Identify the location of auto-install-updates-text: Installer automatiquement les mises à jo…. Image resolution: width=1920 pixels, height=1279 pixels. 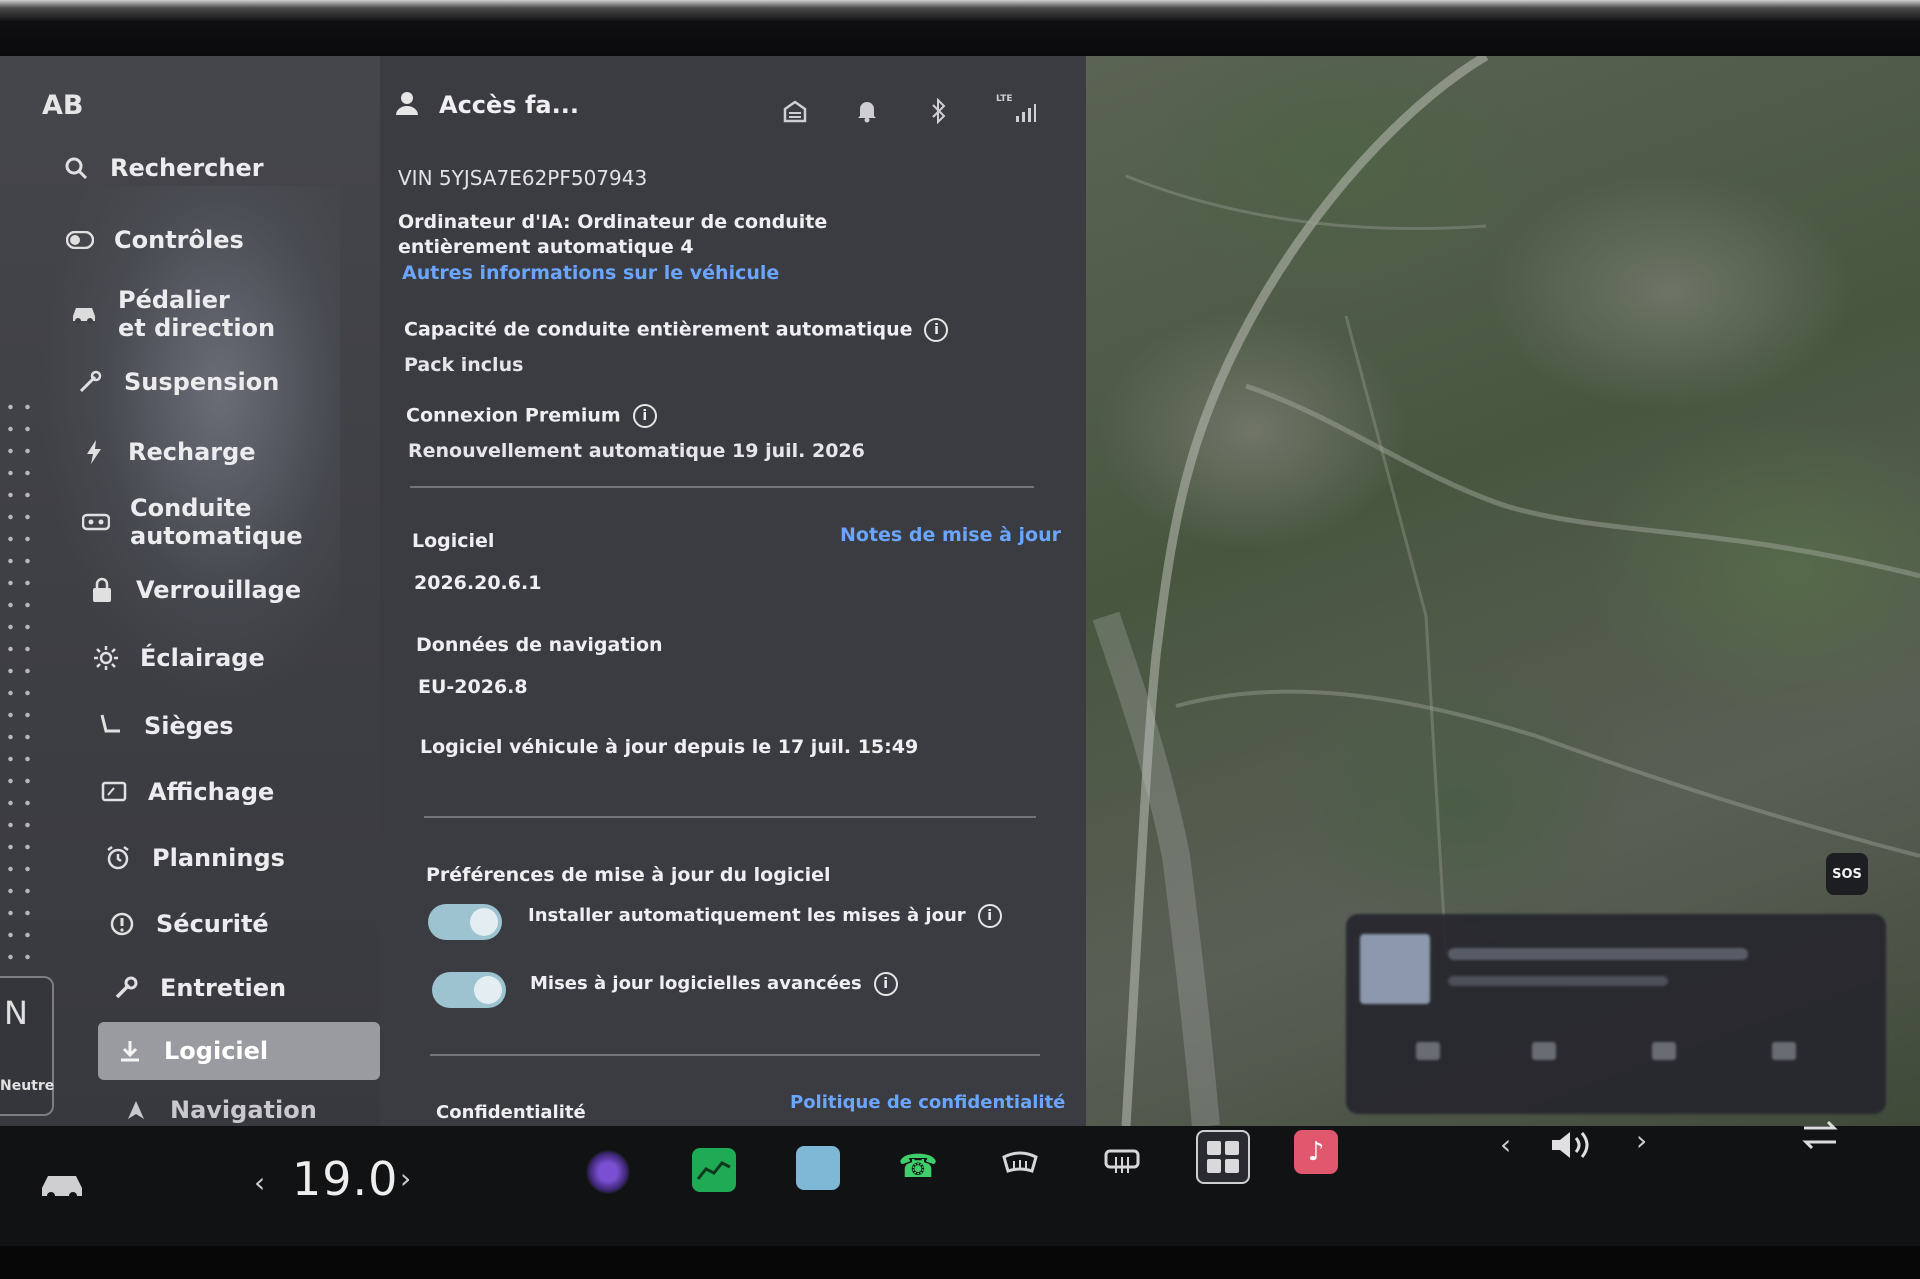
(747, 915).